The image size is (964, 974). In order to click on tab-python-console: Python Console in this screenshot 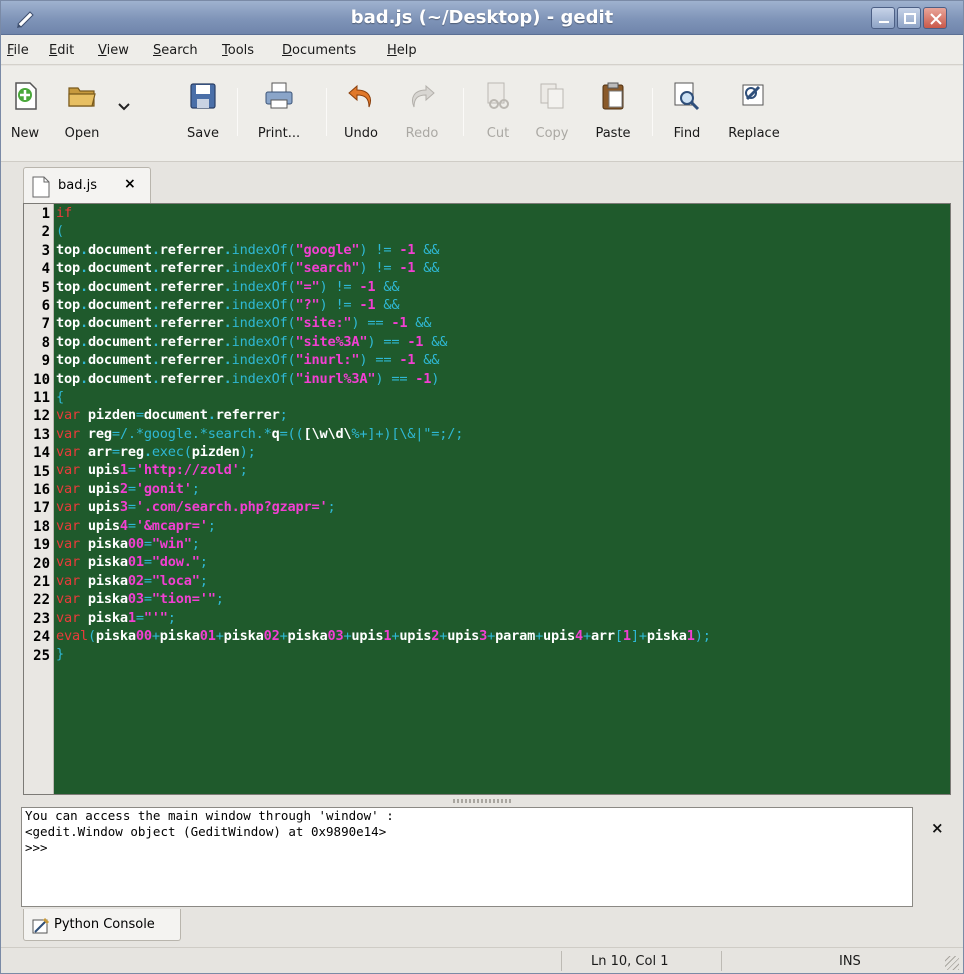, I will do `click(102, 925)`.